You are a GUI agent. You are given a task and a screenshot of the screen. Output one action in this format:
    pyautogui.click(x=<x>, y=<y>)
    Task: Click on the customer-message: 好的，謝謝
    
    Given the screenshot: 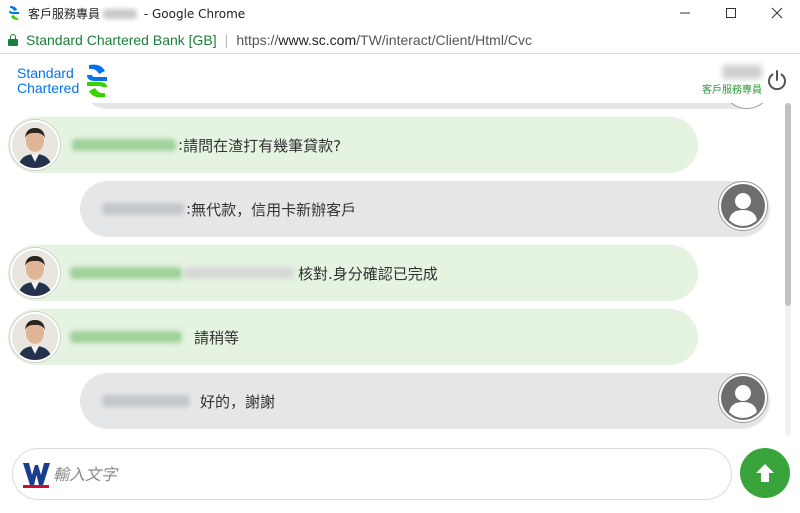 What is the action you would take?
    pyautogui.click(x=425, y=401)
    